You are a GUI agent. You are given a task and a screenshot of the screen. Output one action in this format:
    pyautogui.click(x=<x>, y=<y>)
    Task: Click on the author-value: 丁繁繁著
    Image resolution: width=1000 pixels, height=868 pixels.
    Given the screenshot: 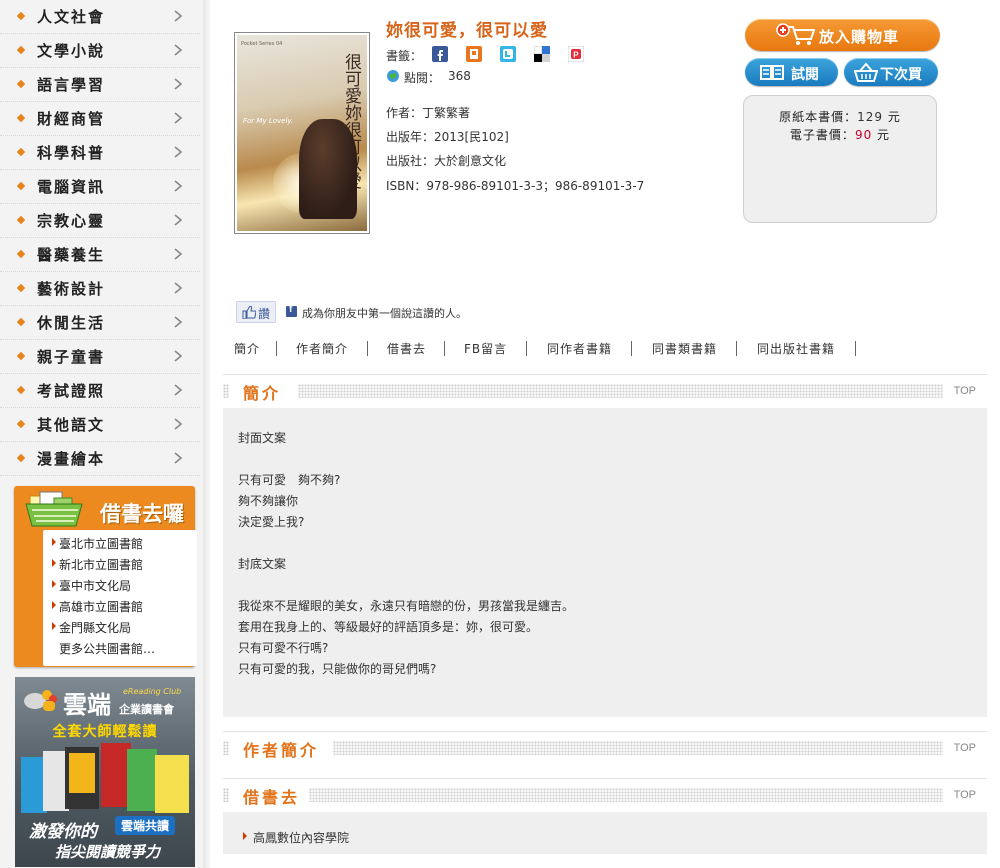 What is the action you would take?
    pyautogui.click(x=446, y=113)
    